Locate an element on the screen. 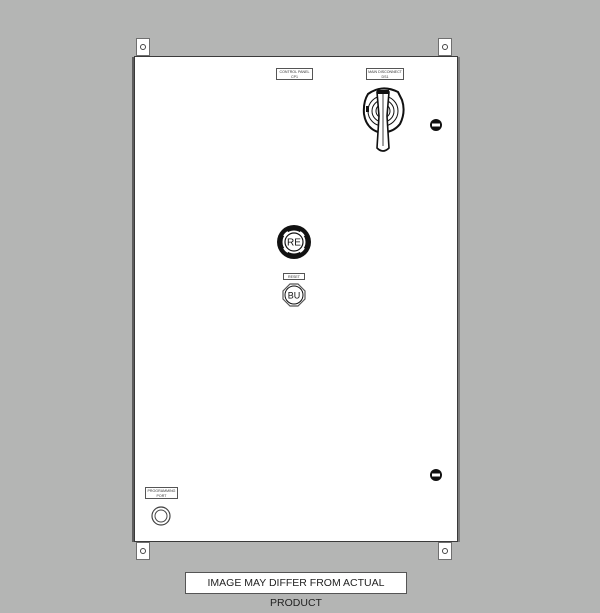 The width and height of the screenshot is (600, 613). reset-button-label: BU is located at coordinates (294, 296).